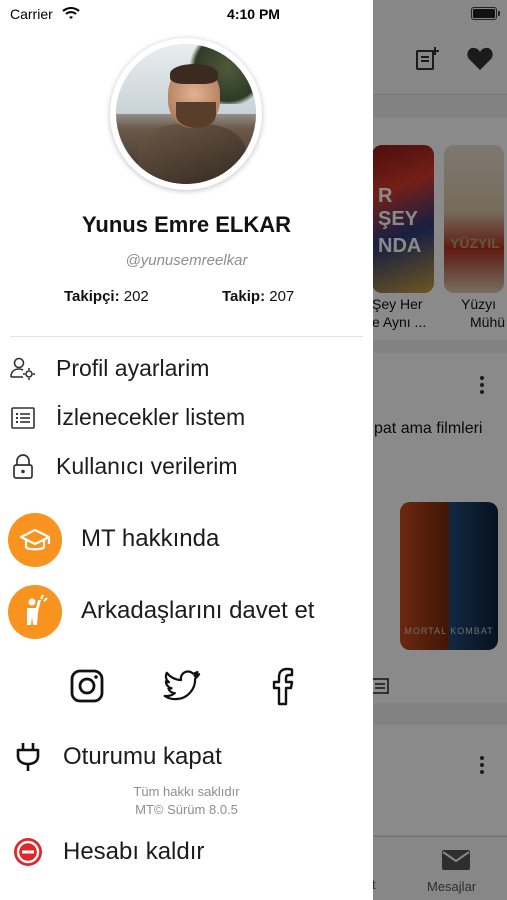 Image resolution: width=507 pixels, height=900 pixels. I want to click on menu-item-about-mt: MT hakkında, so click(186, 539).